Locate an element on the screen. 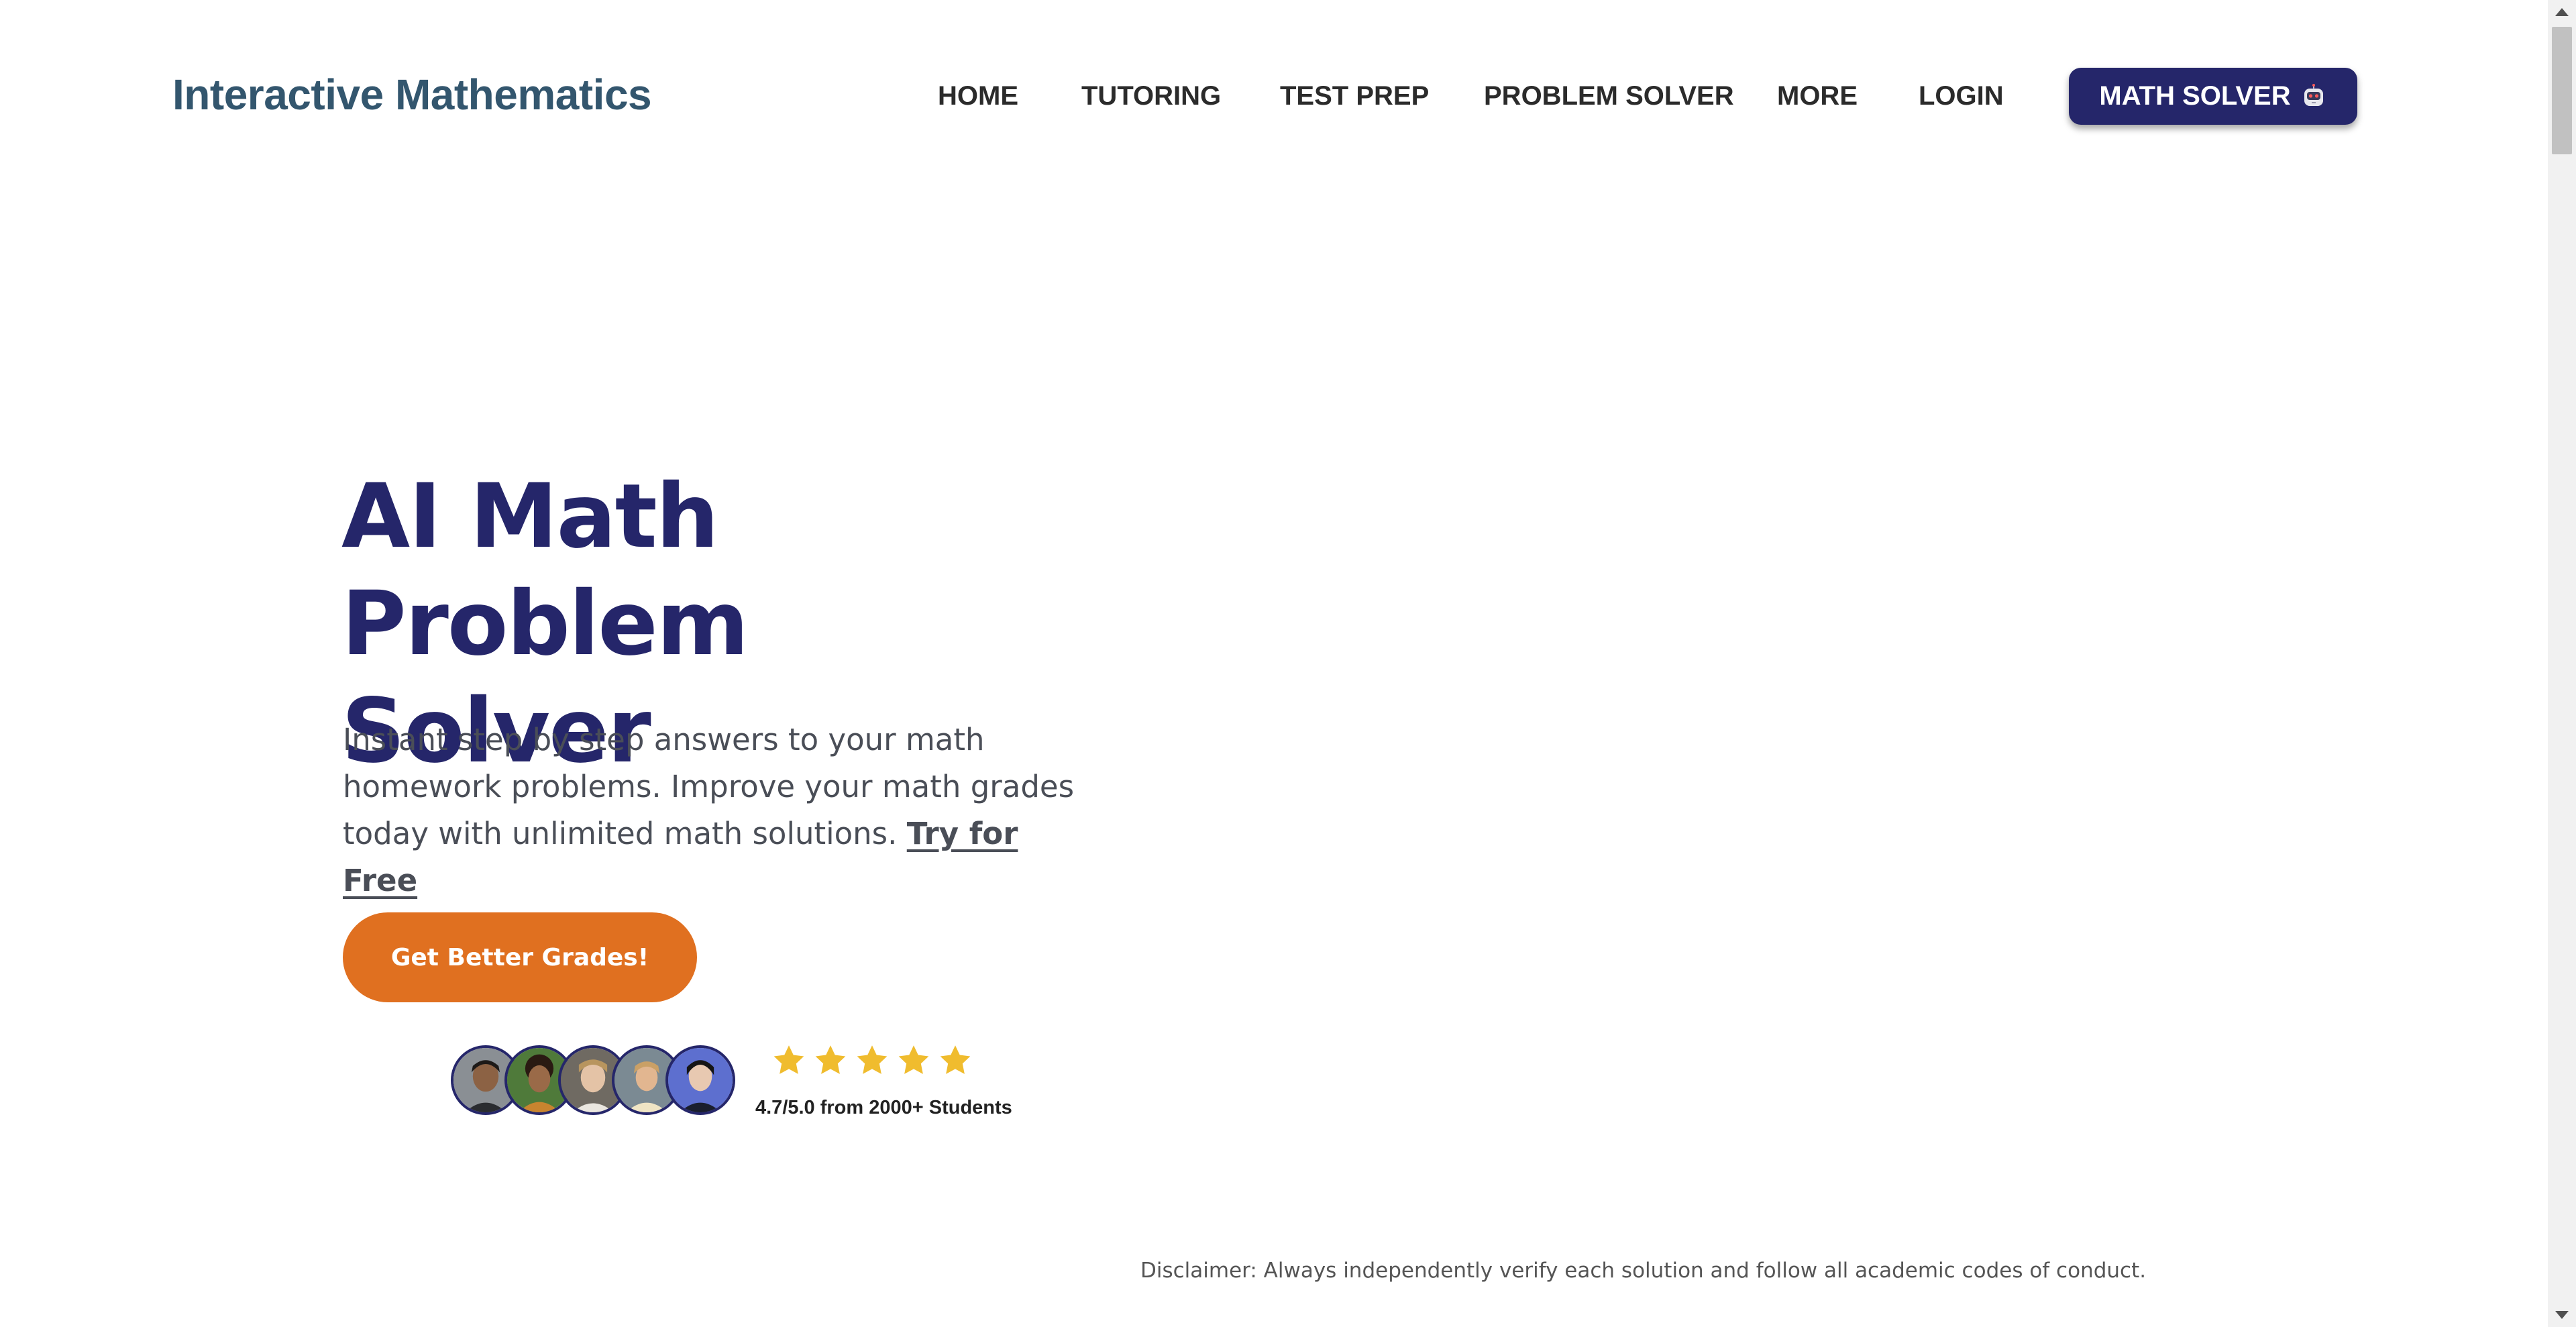 This screenshot has height=1327, width=2576. scroll-down-arrow-icon is located at coordinates (2562, 1315).